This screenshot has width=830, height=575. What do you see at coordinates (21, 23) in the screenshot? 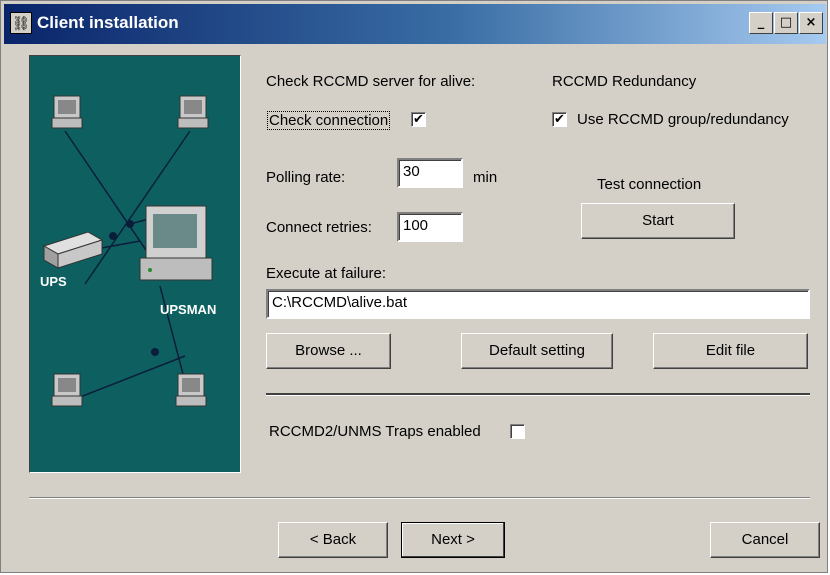
I see `app-icon: ⛓` at bounding box center [21, 23].